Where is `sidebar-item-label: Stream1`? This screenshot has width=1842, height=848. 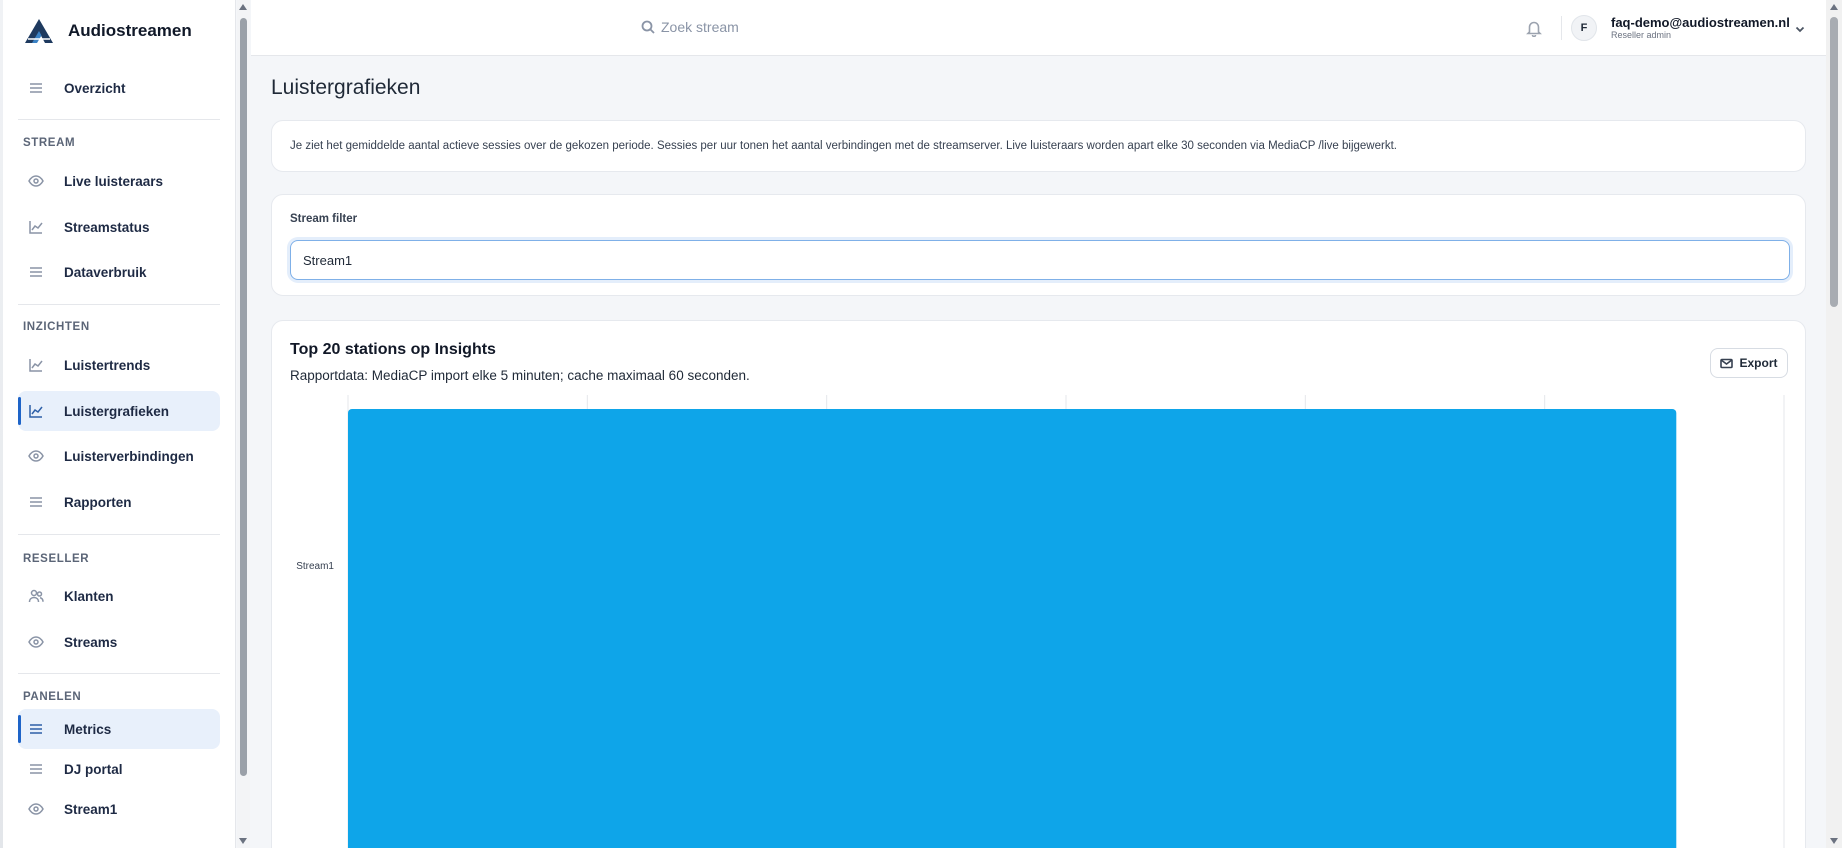 sidebar-item-label: Stream1 is located at coordinates (91, 809).